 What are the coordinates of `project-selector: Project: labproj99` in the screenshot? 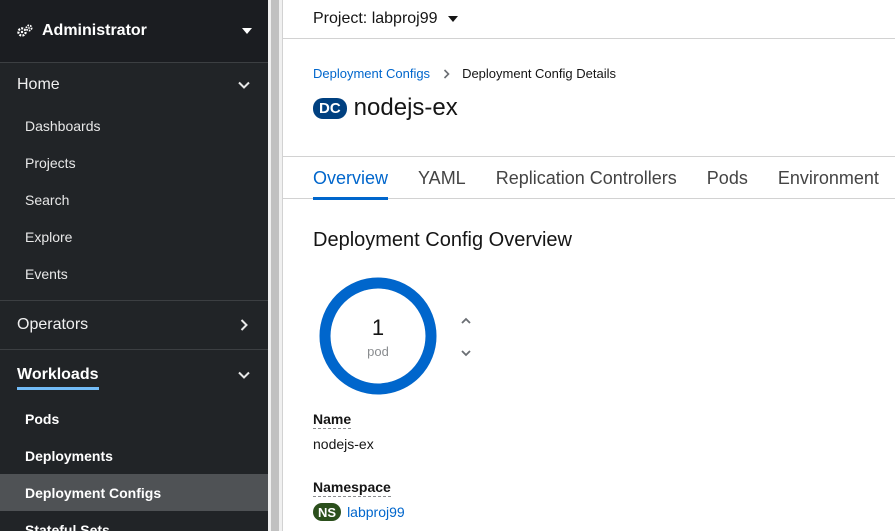 It's located at (589, 19).